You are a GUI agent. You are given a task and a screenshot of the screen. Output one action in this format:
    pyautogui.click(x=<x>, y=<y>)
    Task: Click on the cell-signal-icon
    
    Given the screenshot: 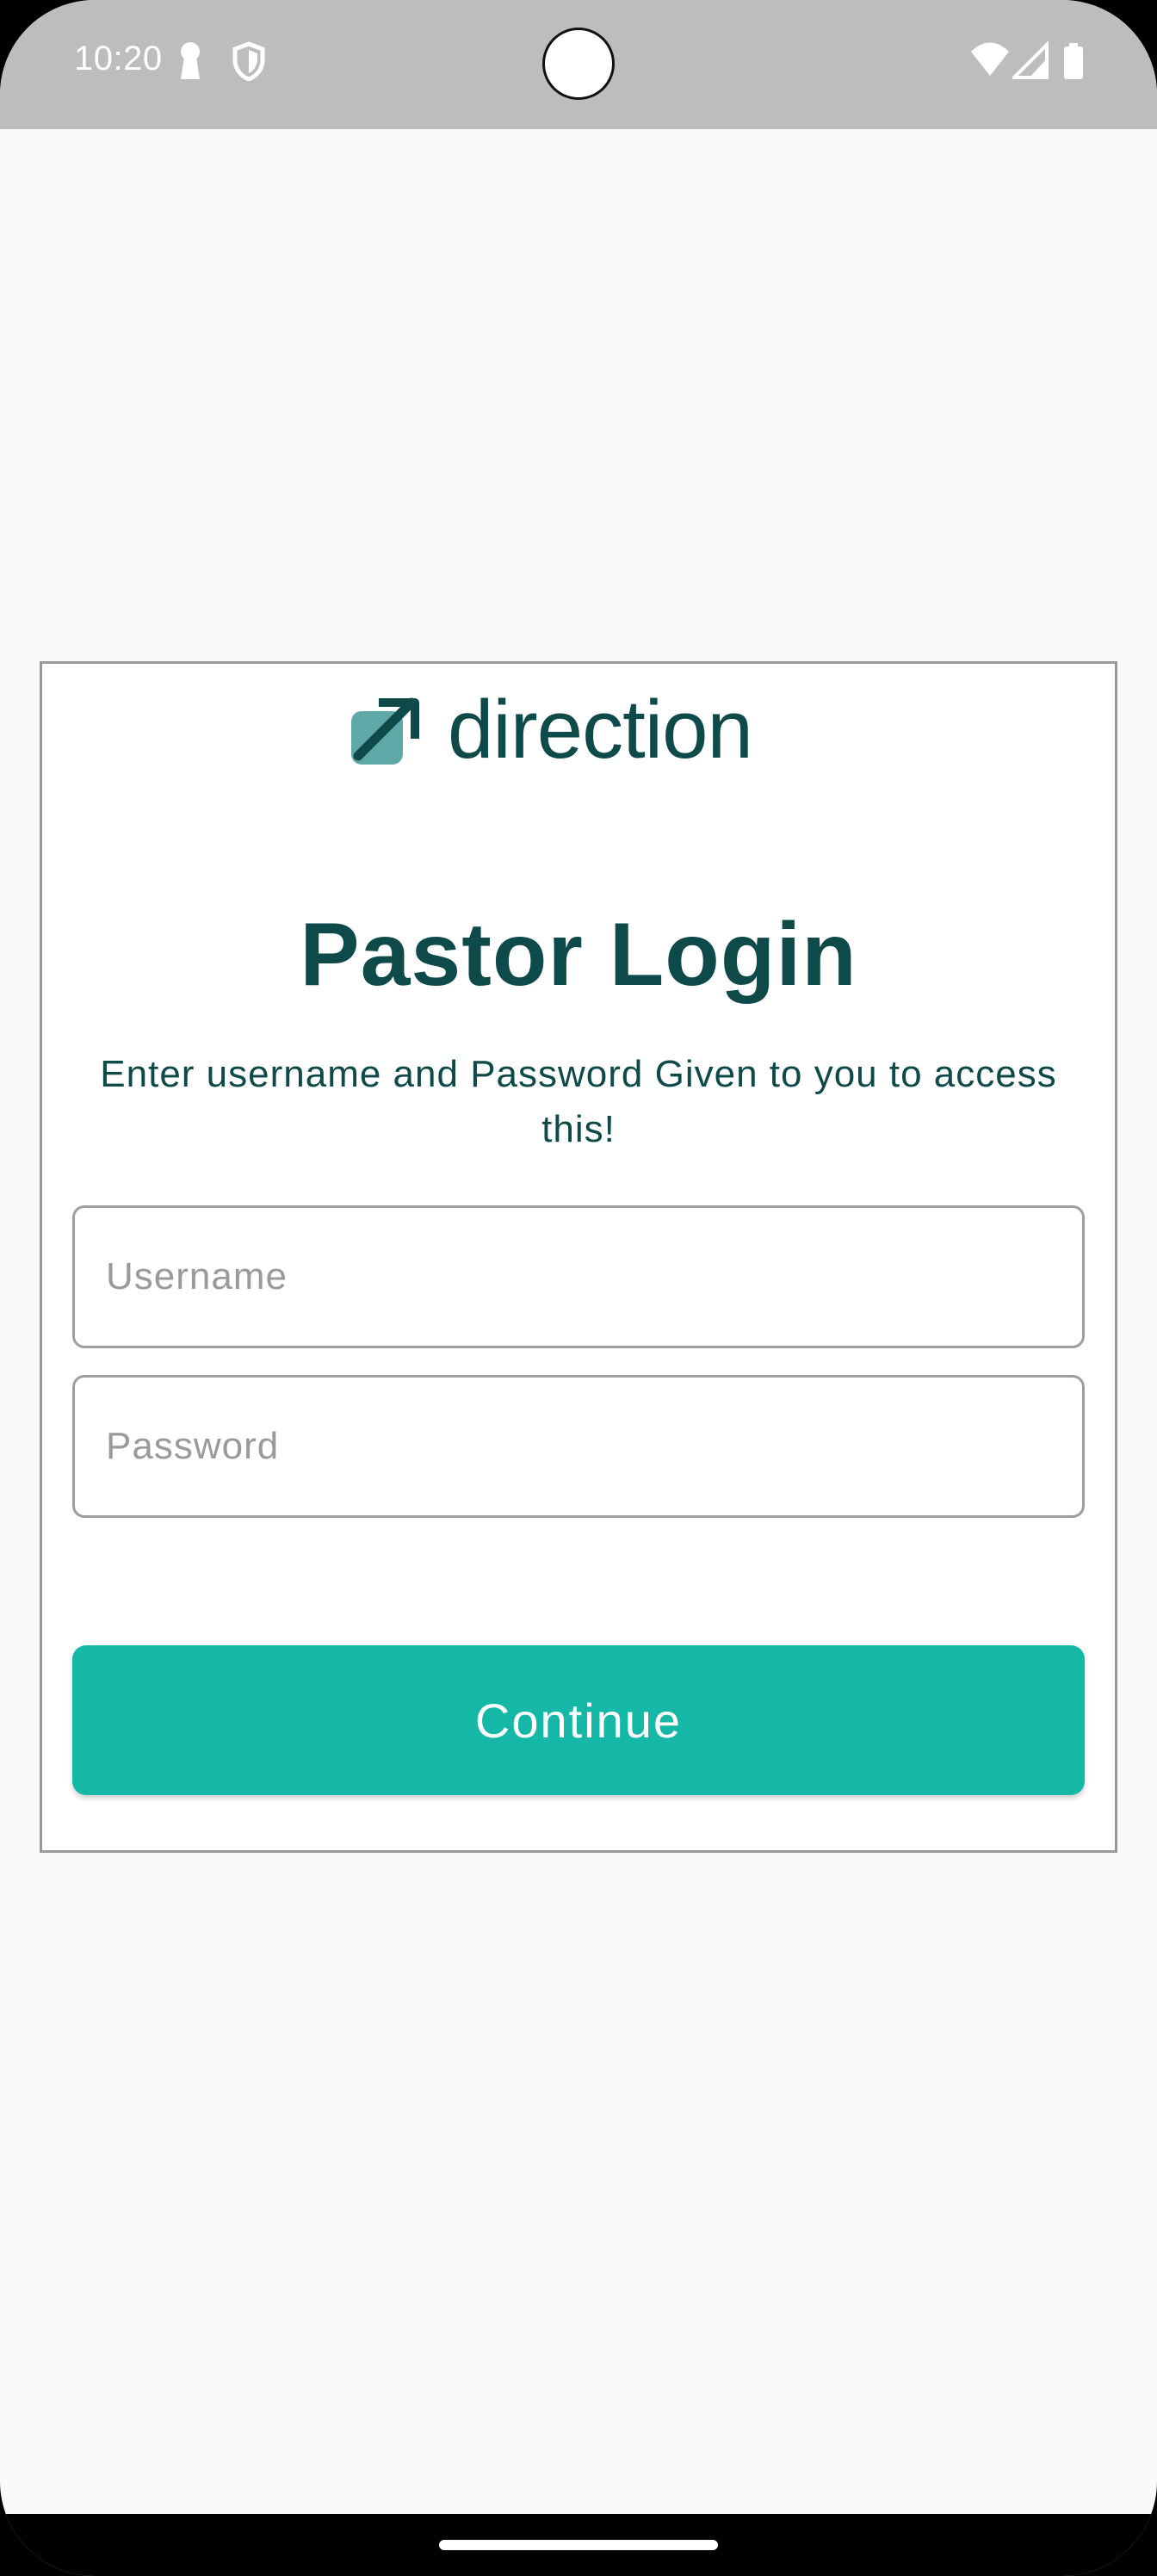 What is the action you would take?
    pyautogui.click(x=1029, y=61)
    